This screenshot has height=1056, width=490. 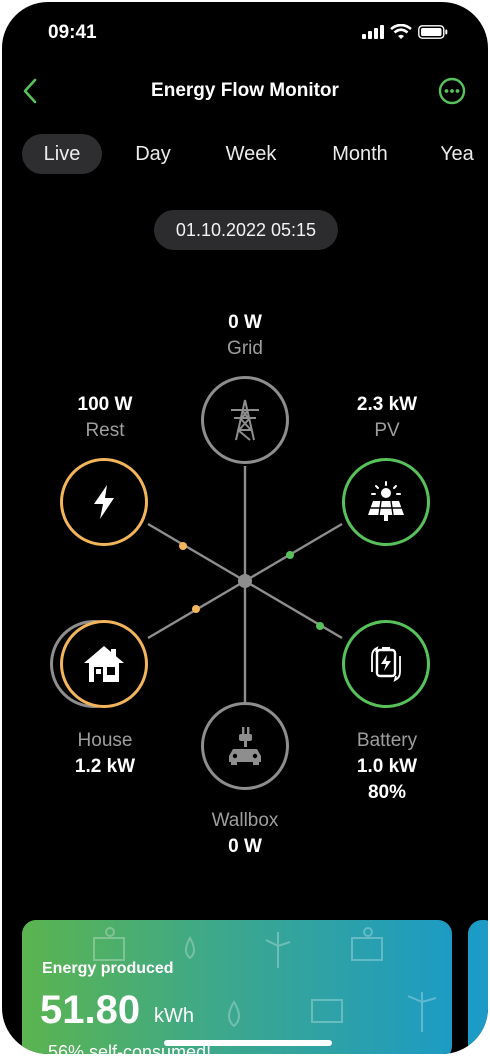 What do you see at coordinates (251, 154) in the screenshot?
I see `tab-week: Week` at bounding box center [251, 154].